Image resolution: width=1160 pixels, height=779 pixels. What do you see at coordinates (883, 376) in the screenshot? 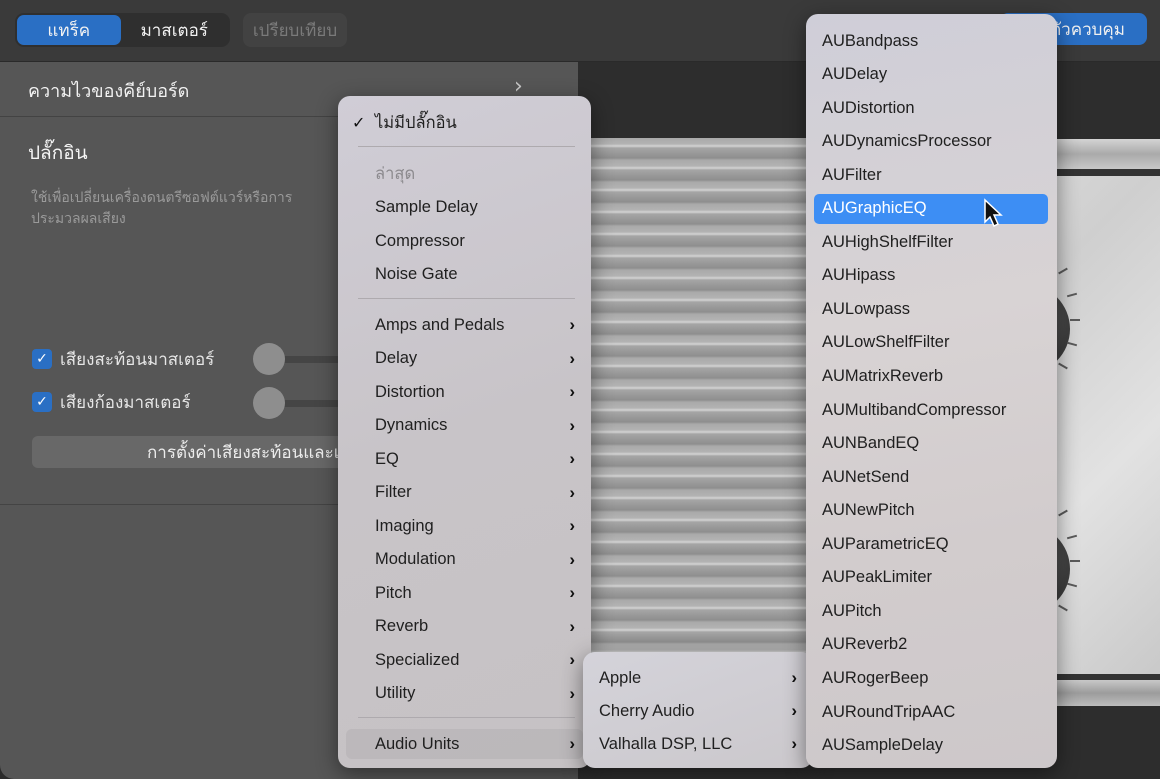
I see `menu-item-label: AUMatrixReverb` at bounding box center [883, 376].